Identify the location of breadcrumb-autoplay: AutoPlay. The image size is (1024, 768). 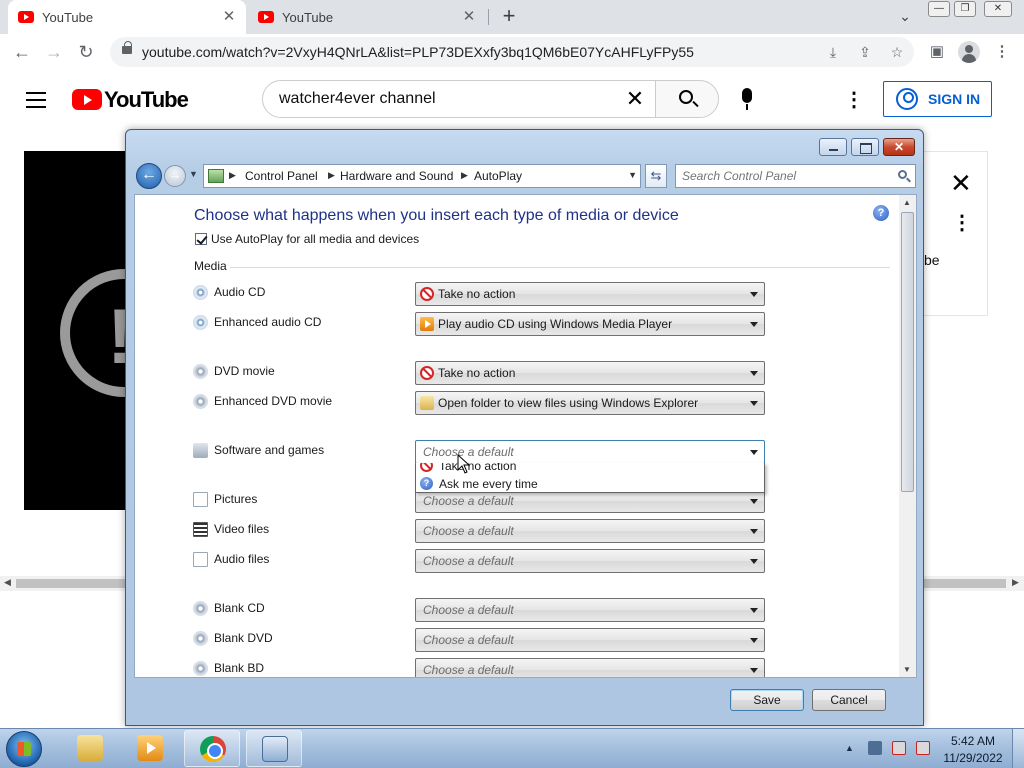
(498, 176).